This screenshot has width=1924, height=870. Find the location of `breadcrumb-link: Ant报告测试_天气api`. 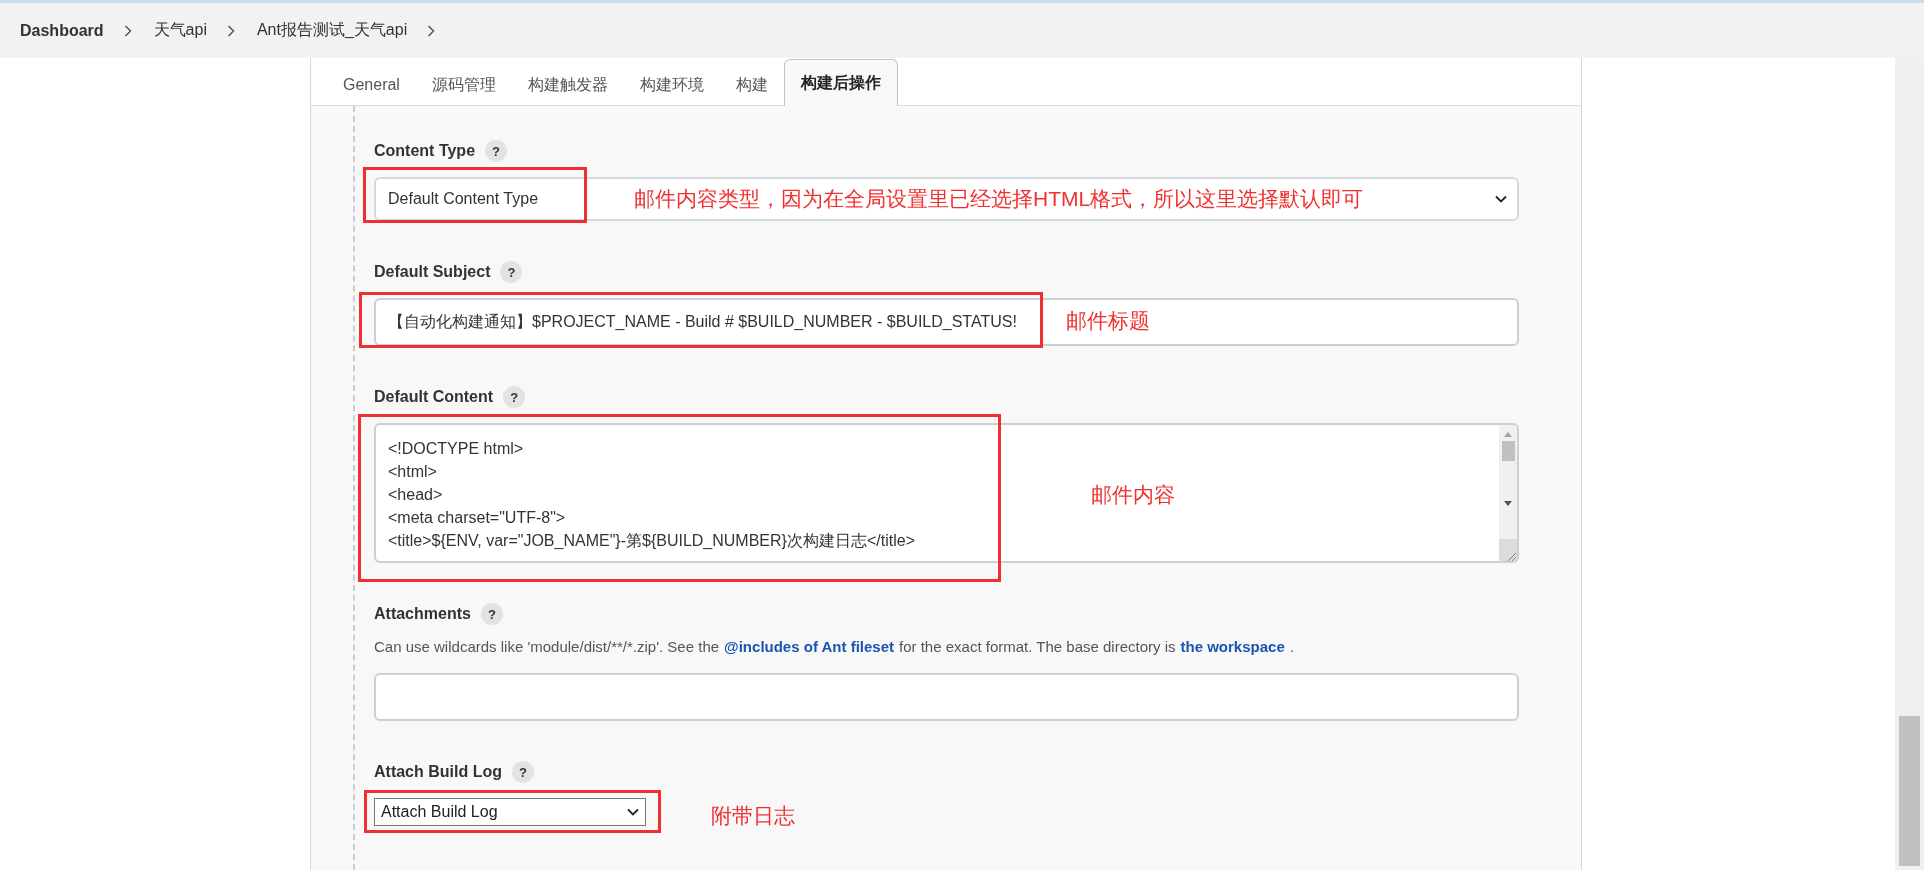

breadcrumb-link: Ant报告测试_天气api is located at coordinates (332, 30).